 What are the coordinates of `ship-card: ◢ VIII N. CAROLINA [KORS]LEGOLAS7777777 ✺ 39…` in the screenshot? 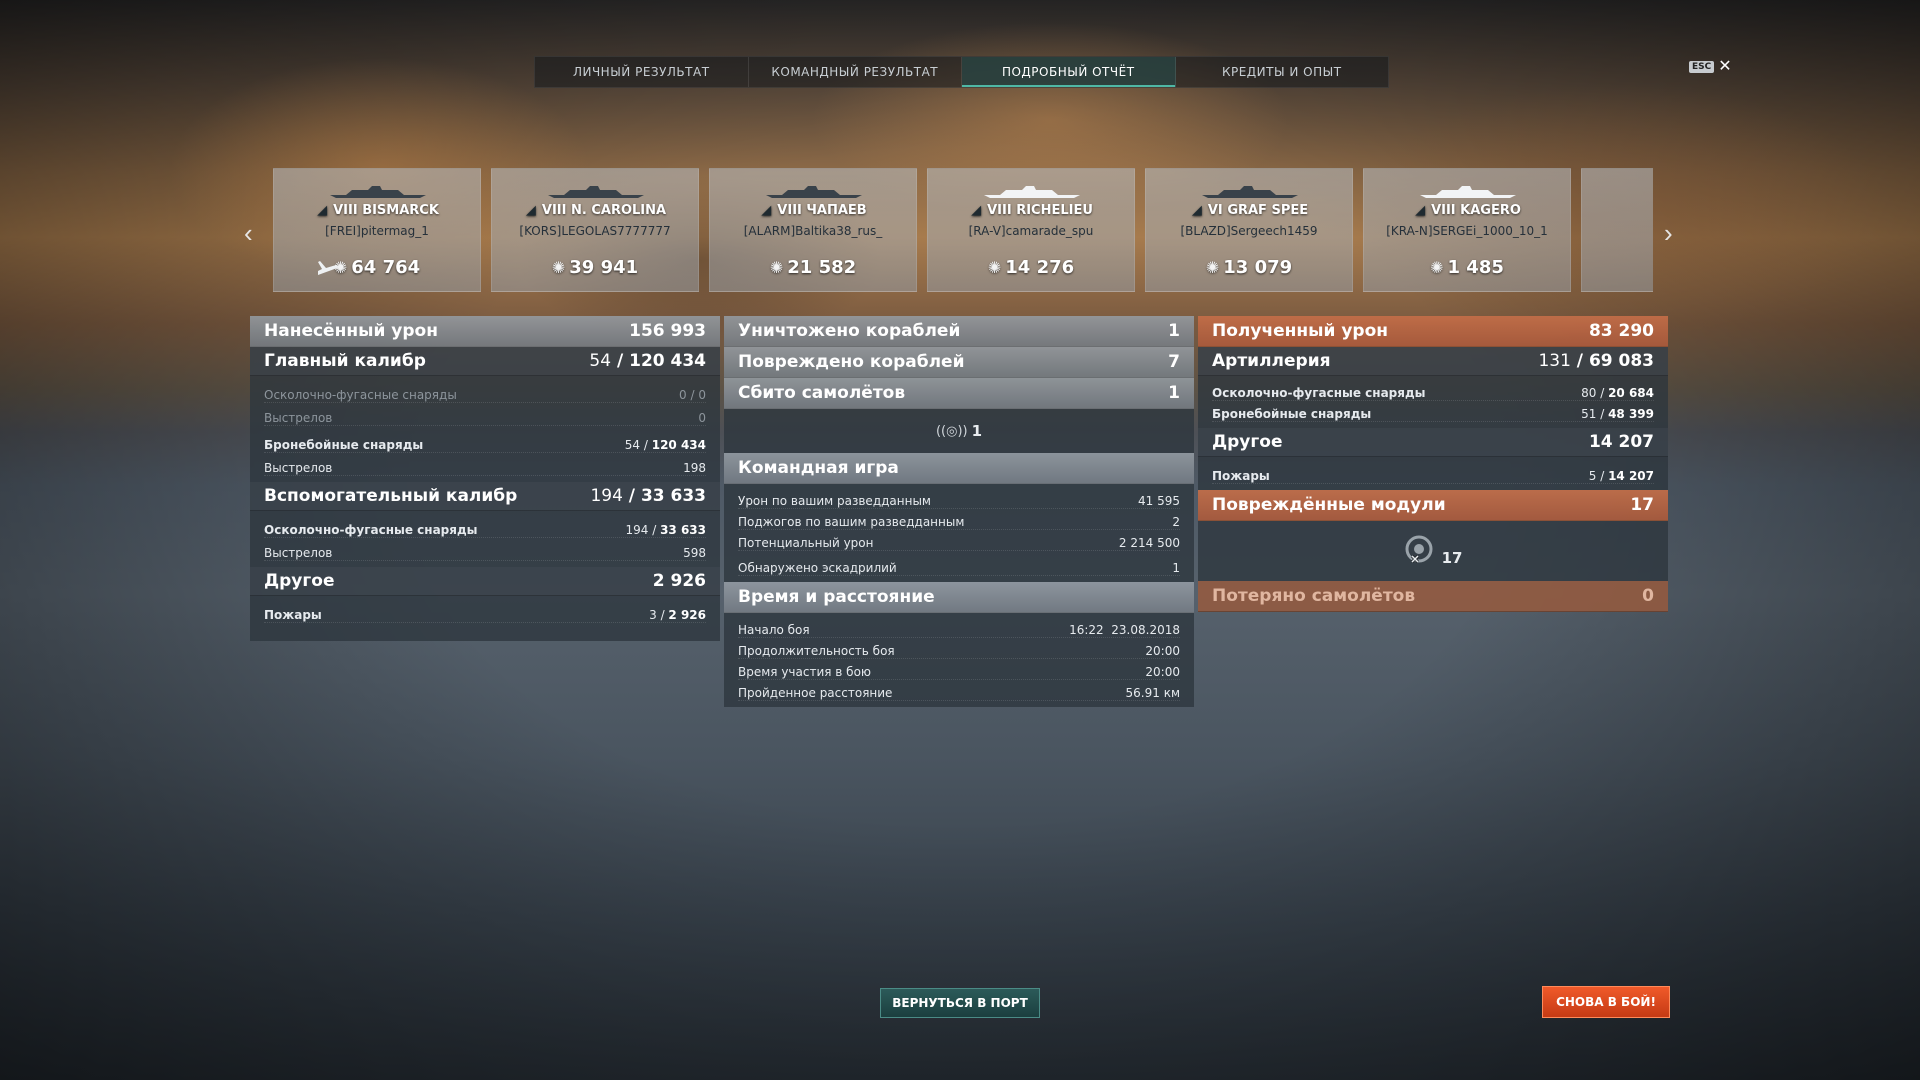 It's located at (595, 230).